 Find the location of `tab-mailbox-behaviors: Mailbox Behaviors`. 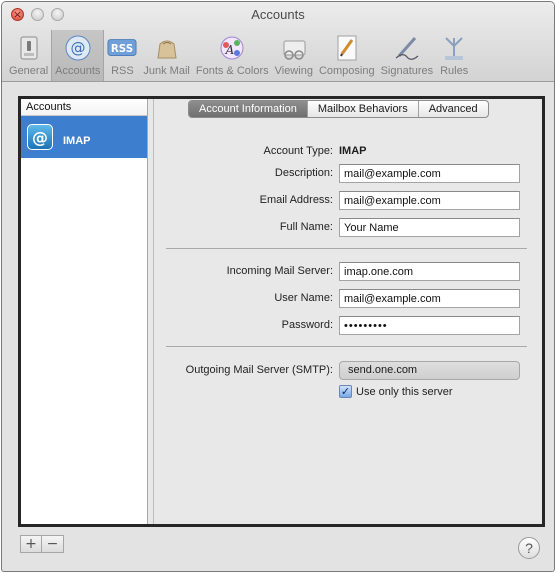

tab-mailbox-behaviors: Mailbox Behaviors is located at coordinates (363, 109).